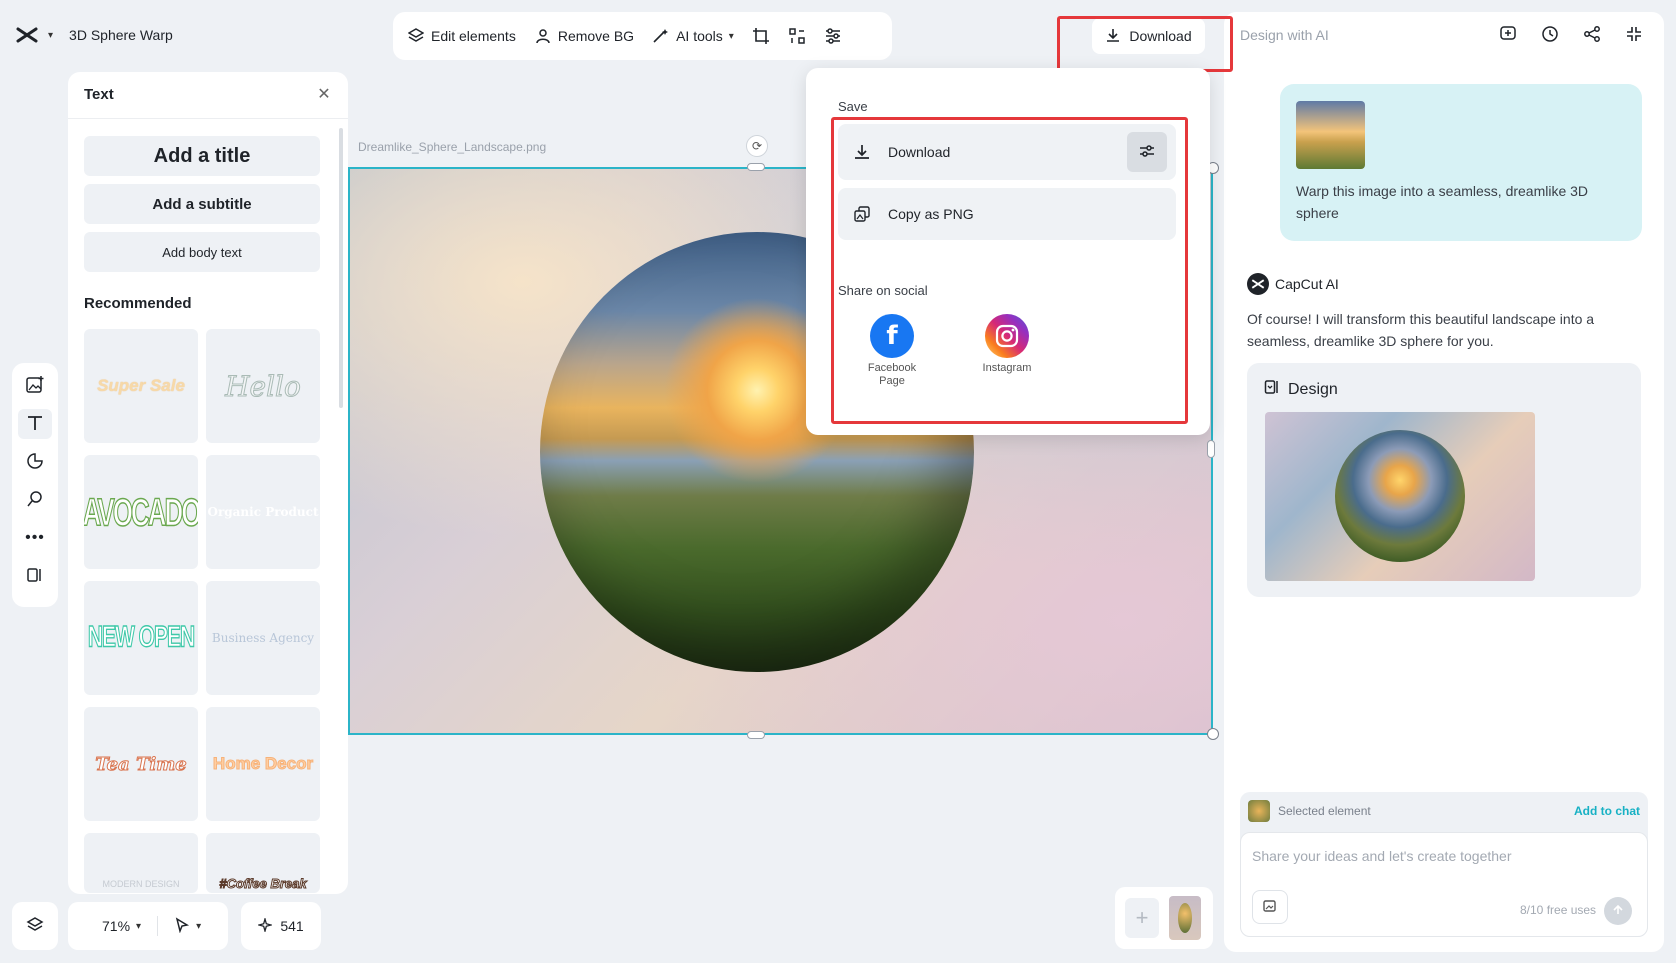 Image resolution: width=1676 pixels, height=963 pixels. Describe the element at coordinates (141, 863) in the screenshot. I see `text-template-tile: MODERN DESIGN` at that location.